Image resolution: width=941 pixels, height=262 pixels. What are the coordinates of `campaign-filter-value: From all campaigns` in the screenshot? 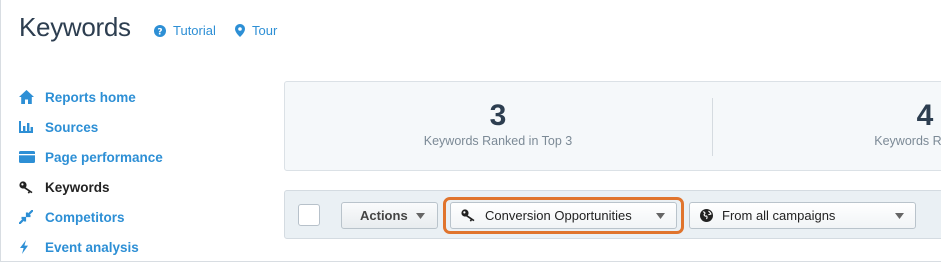 It's located at (779, 215).